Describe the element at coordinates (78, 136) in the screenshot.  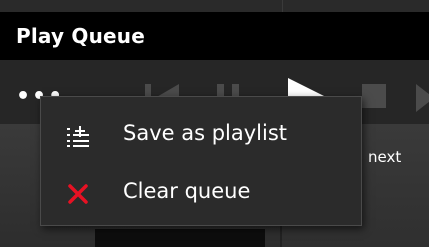
I see `save-playlist-icon` at that location.